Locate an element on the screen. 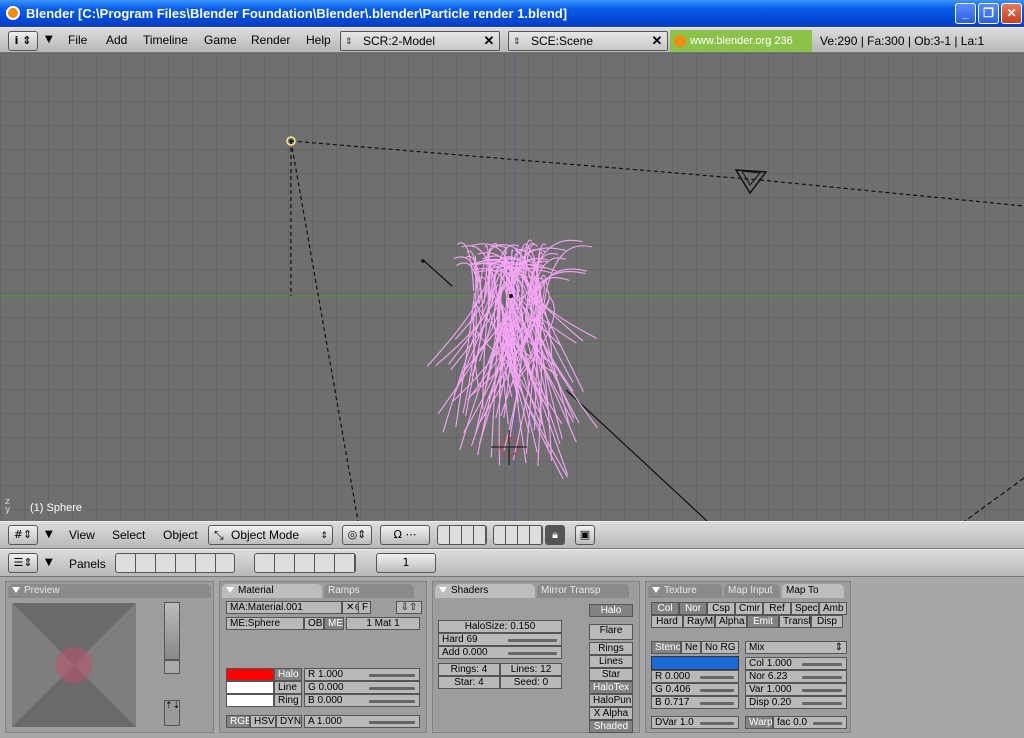  tab-mirror-transp: Mirror Transp is located at coordinates (583, 591).